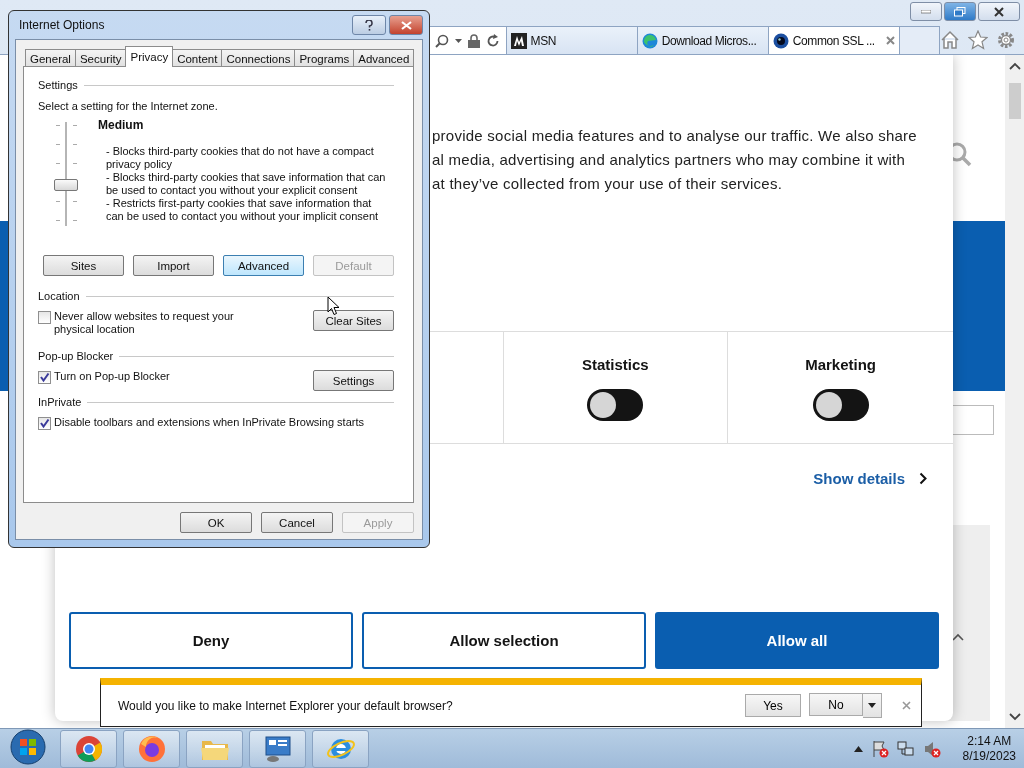  I want to click on privacy-level-name: Medium, so click(121, 125).